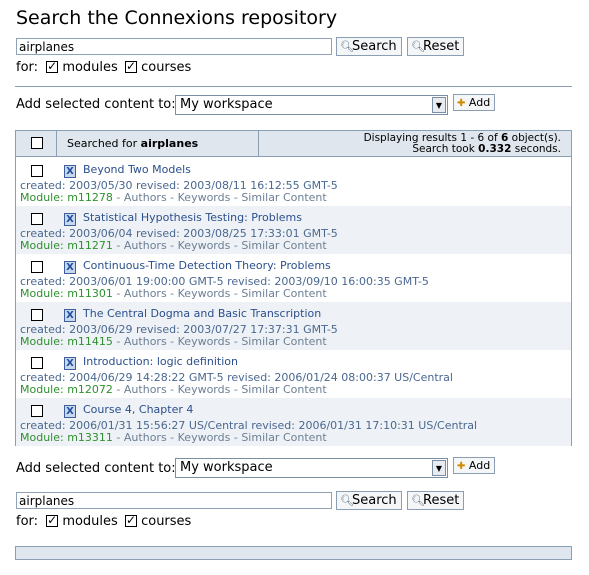  What do you see at coordinates (474, 465) in the screenshot?
I see `add-button-bottom: ✚ Add` at bounding box center [474, 465].